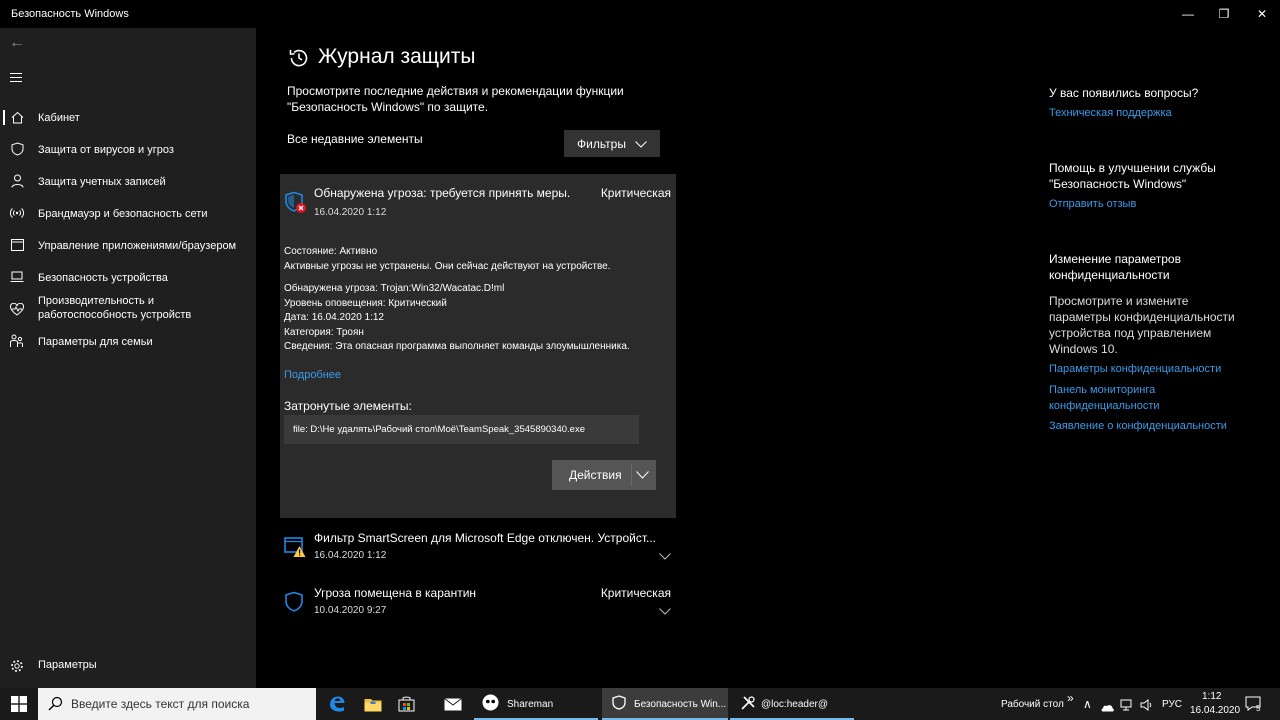  I want to click on filters-button: Фильтры, so click(612, 143).